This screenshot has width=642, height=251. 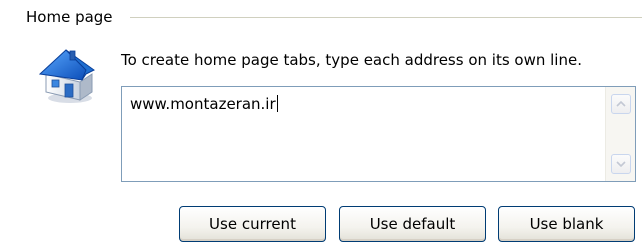 I want to click on use-blank-button: Use blank, so click(x=566, y=224).